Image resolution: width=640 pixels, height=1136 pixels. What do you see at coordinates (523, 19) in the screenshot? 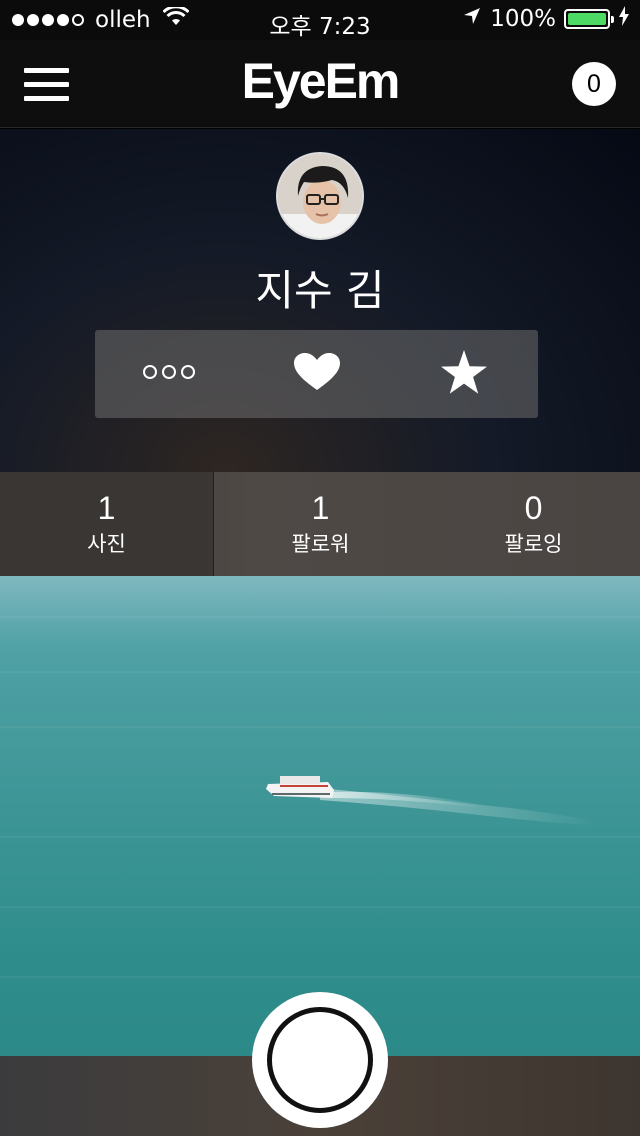
I see `battery-percent: 100%` at bounding box center [523, 19].